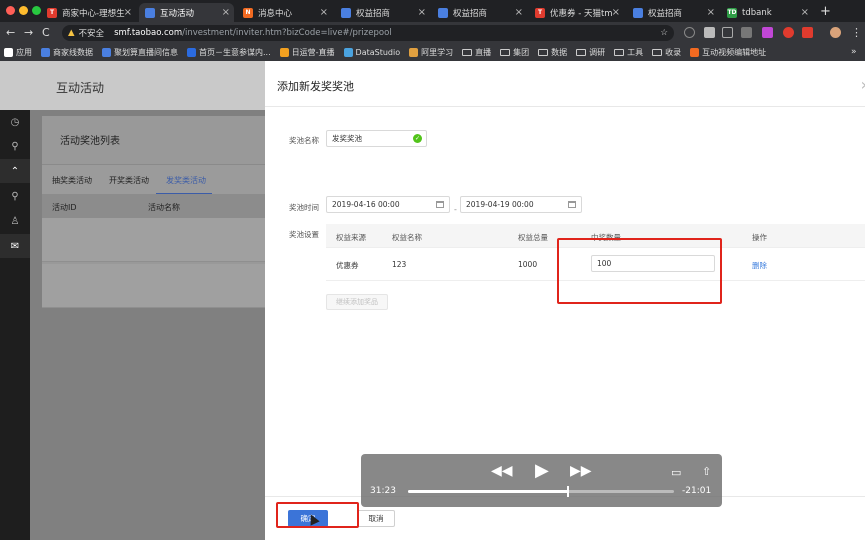 This screenshot has height=540, width=865. I want to click on bookmark-favicon-icon, so click(45, 52).